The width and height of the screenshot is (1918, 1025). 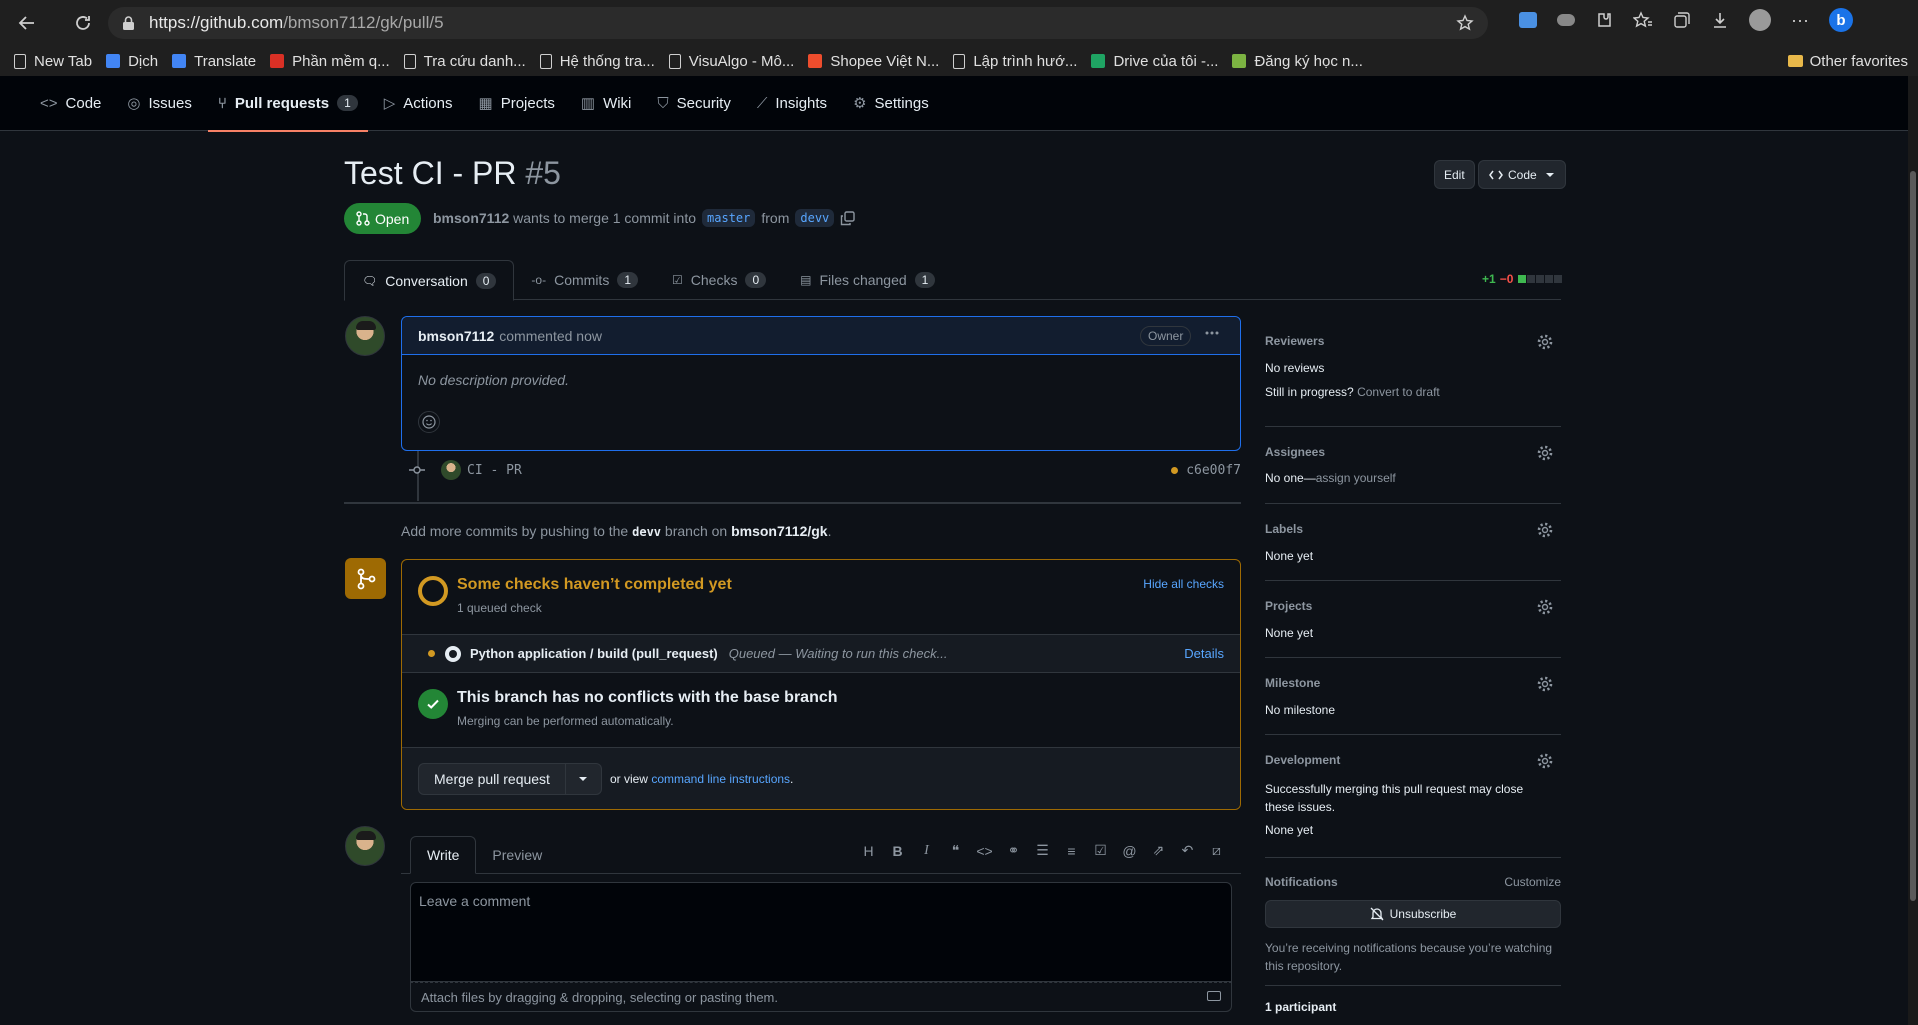 What do you see at coordinates (847, 218) in the screenshot?
I see `copy-icon` at bounding box center [847, 218].